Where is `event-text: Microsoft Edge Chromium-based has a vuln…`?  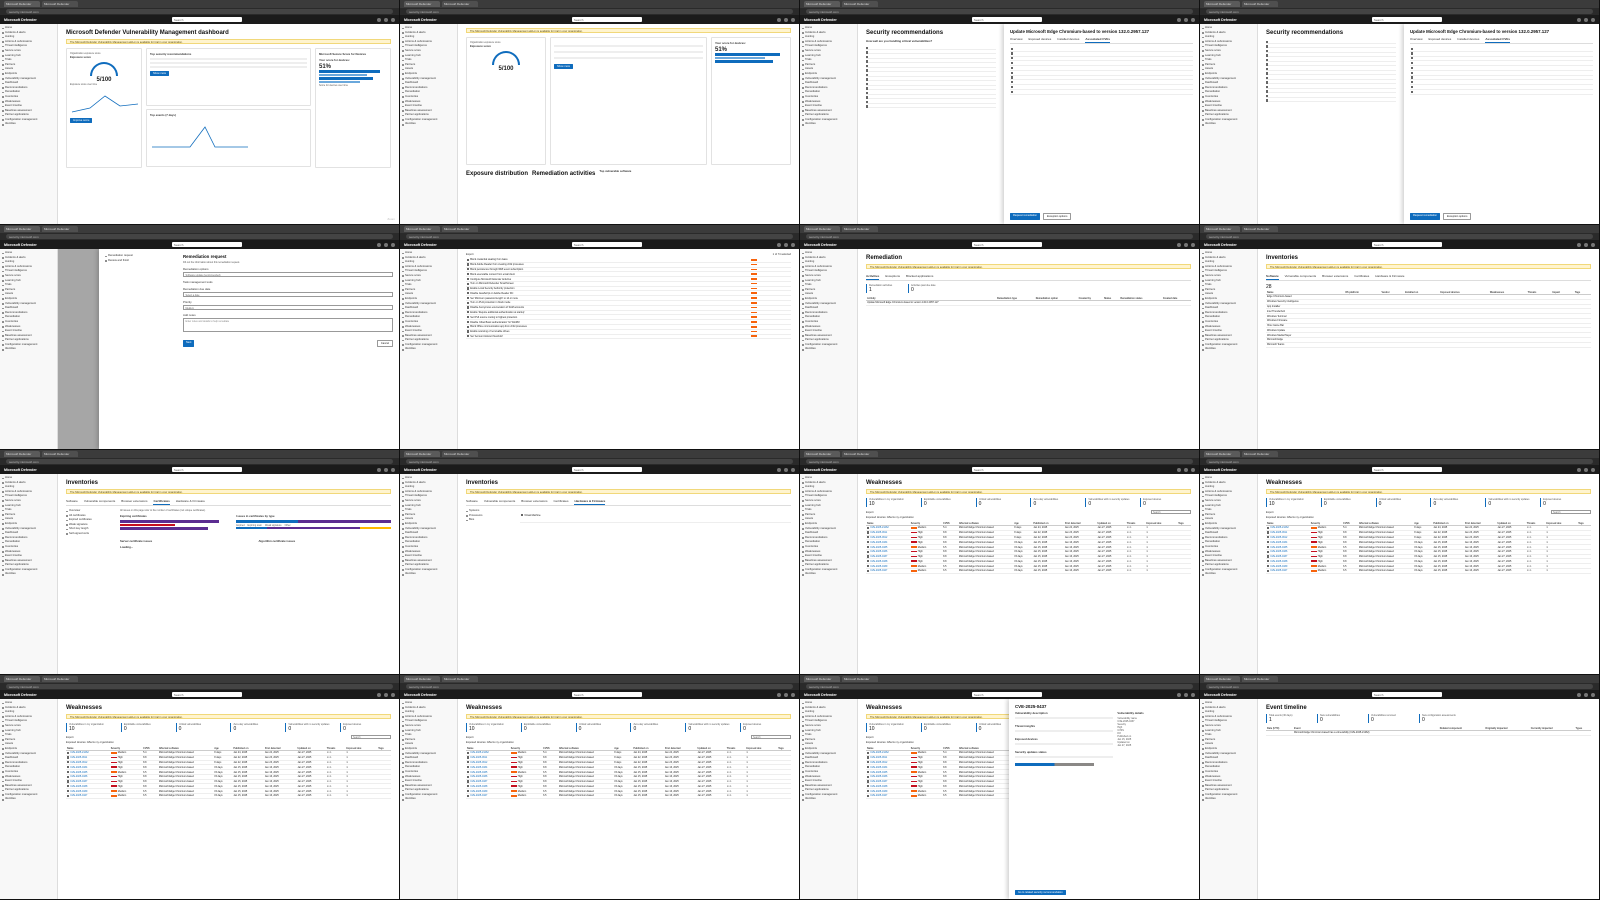 event-text: Microsoft Edge Chromium-based has a vuln… is located at coordinates (1366, 733).